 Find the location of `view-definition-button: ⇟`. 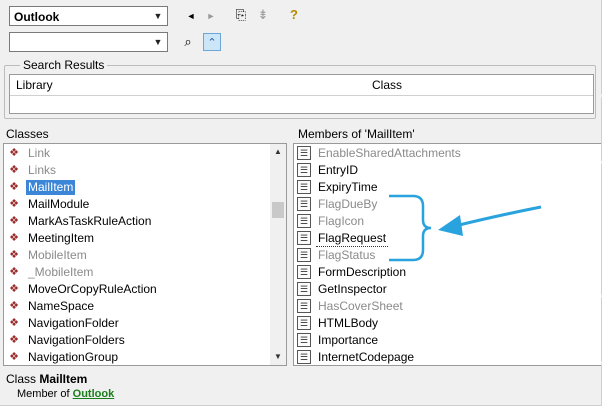

view-definition-button: ⇟ is located at coordinates (263, 15).